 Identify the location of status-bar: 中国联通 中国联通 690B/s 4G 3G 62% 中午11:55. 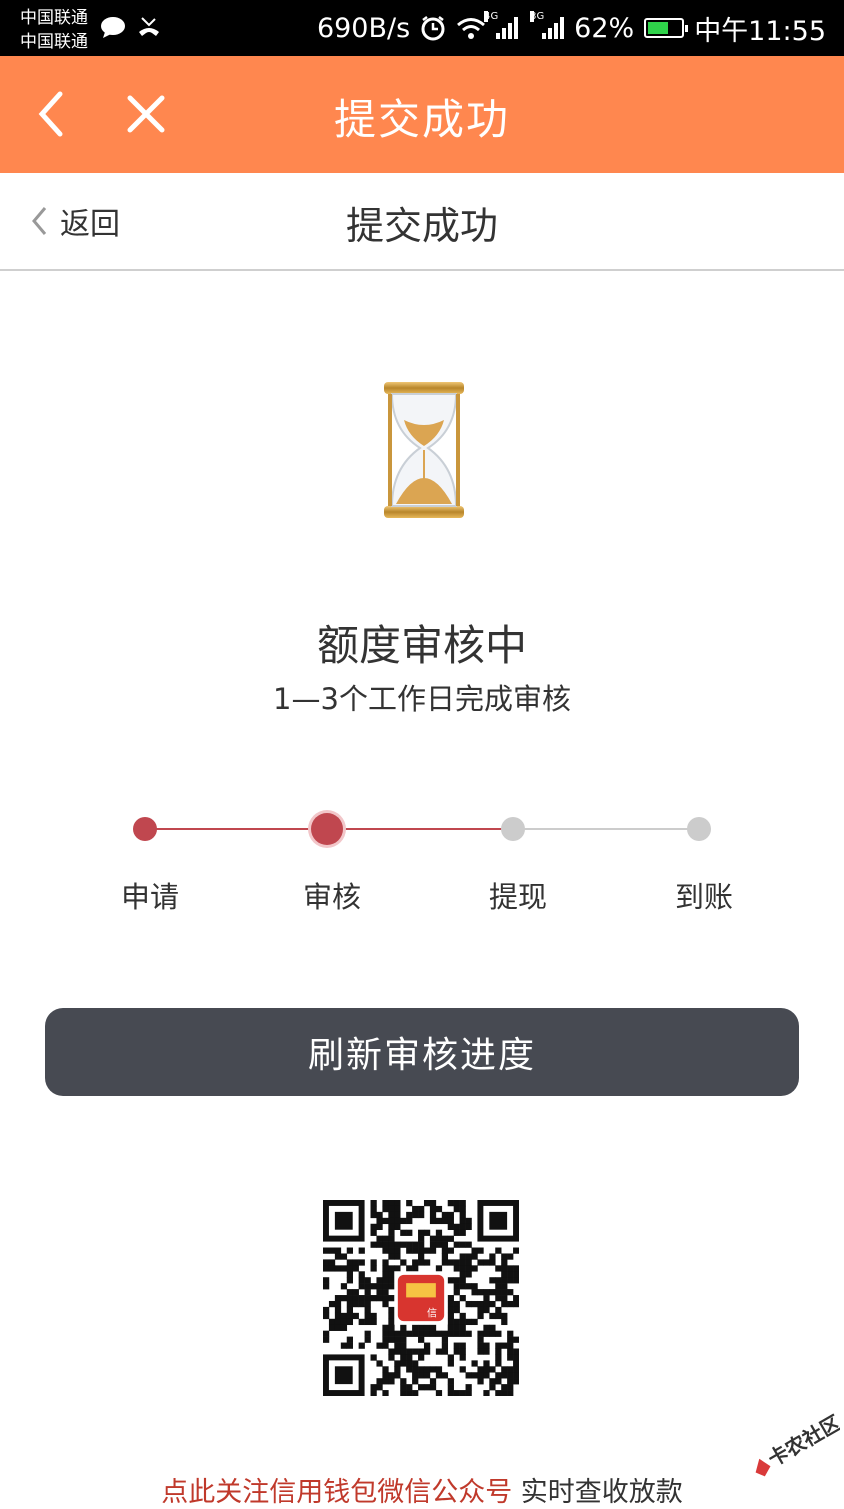
(422, 28).